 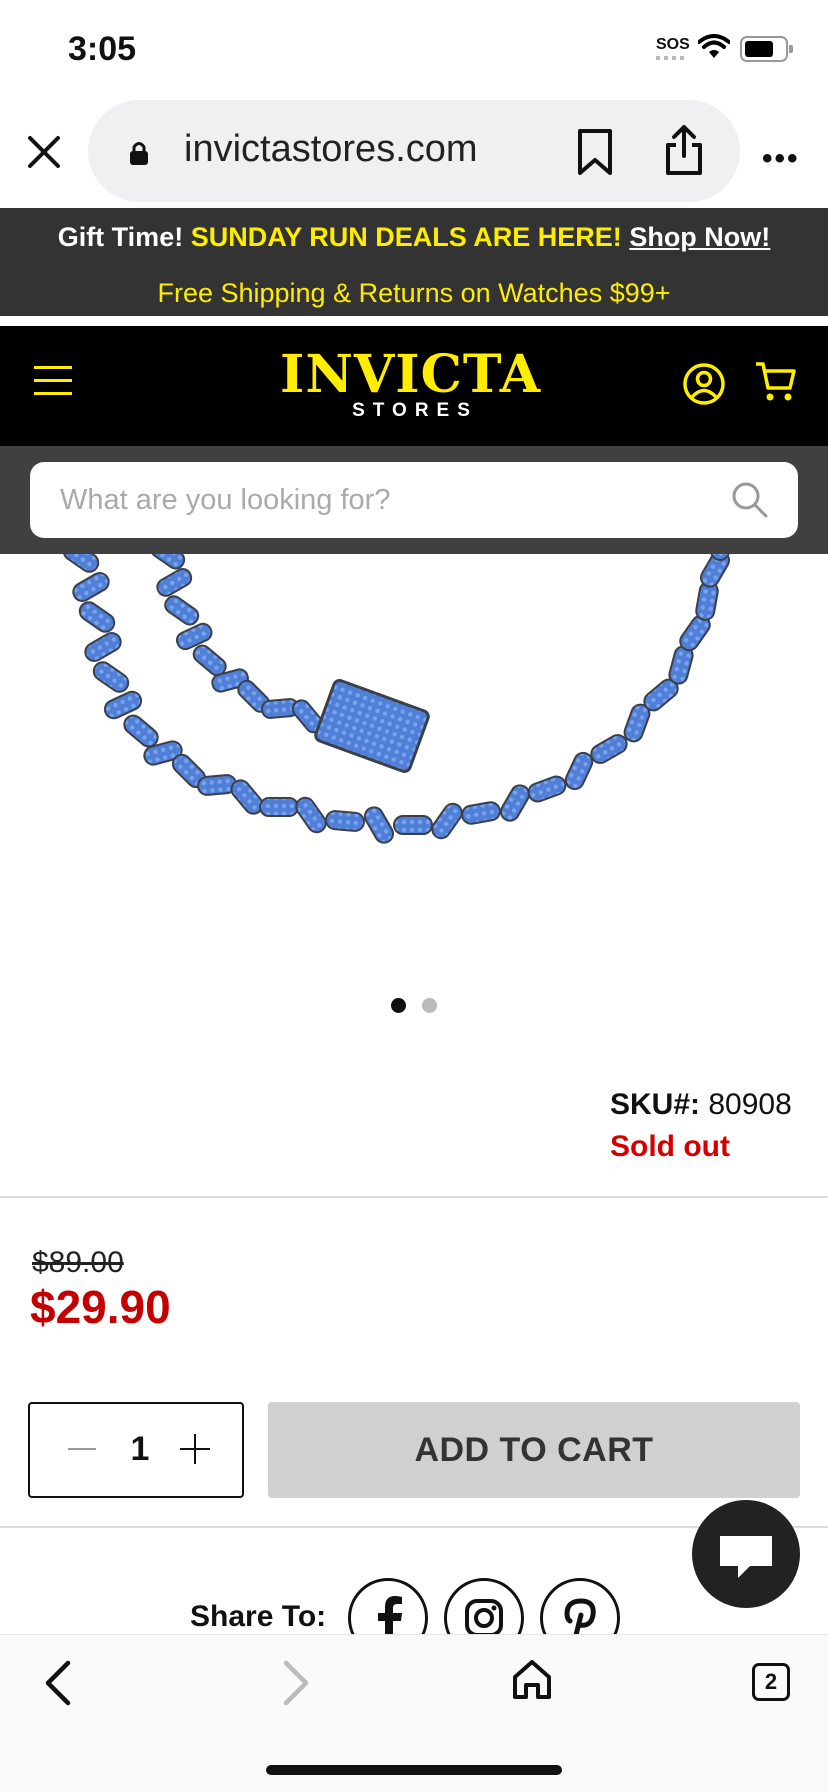 I want to click on logo-main: INVICTA, so click(x=411, y=374).